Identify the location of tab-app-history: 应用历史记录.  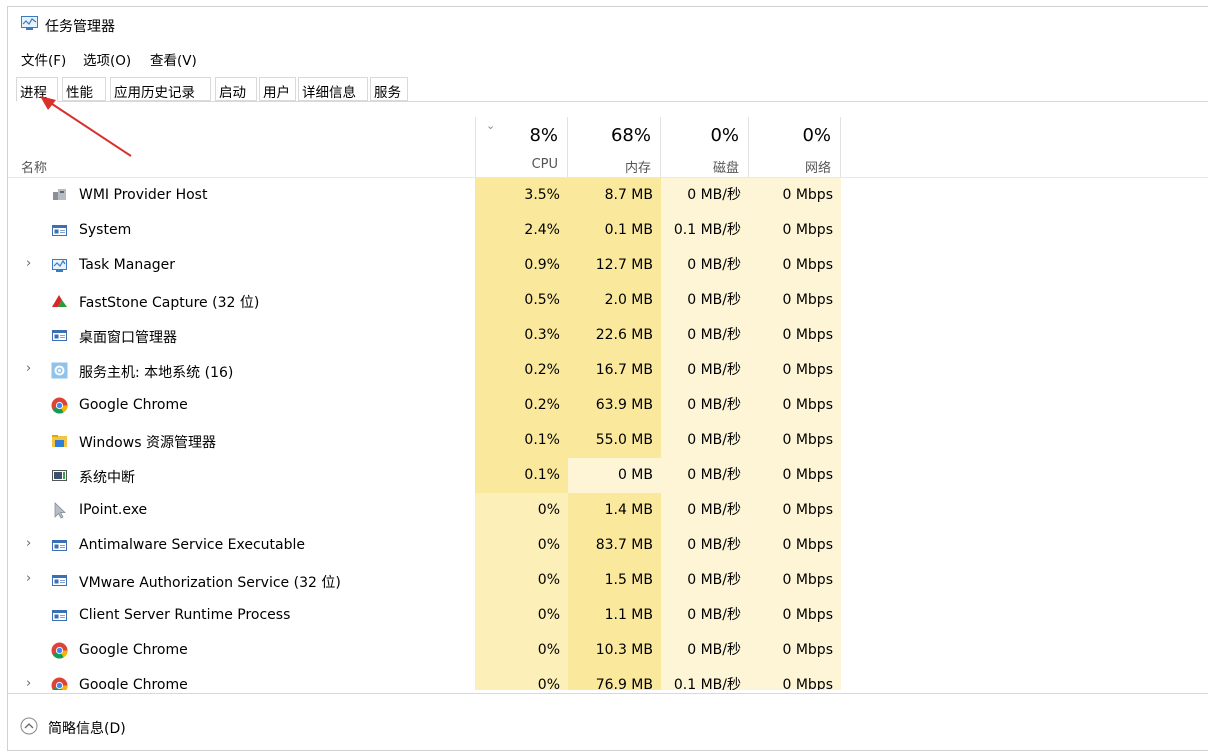
(160, 89).